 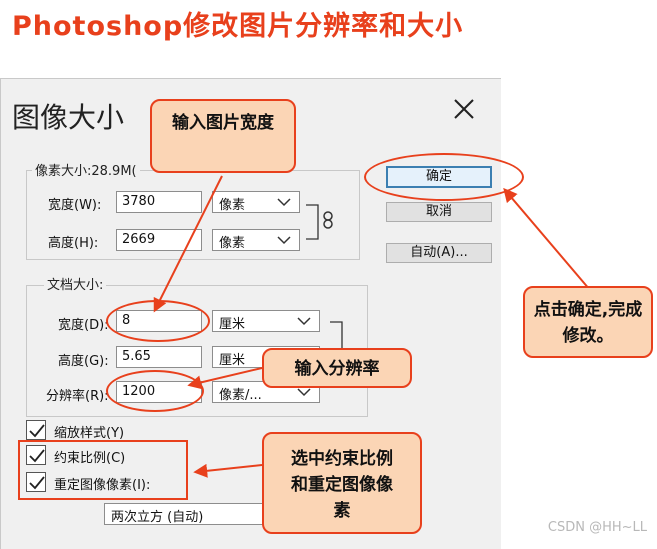 What do you see at coordinates (597, 527) in the screenshot?
I see `watermark-text: CSDN @HH~LL` at bounding box center [597, 527].